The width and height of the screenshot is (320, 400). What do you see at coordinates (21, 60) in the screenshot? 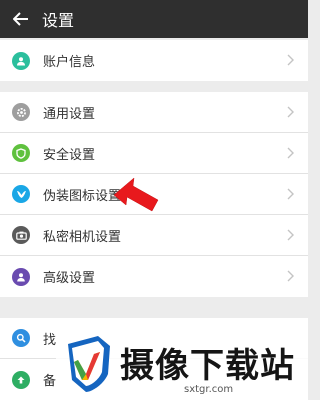
I see `account-icon` at bounding box center [21, 60].